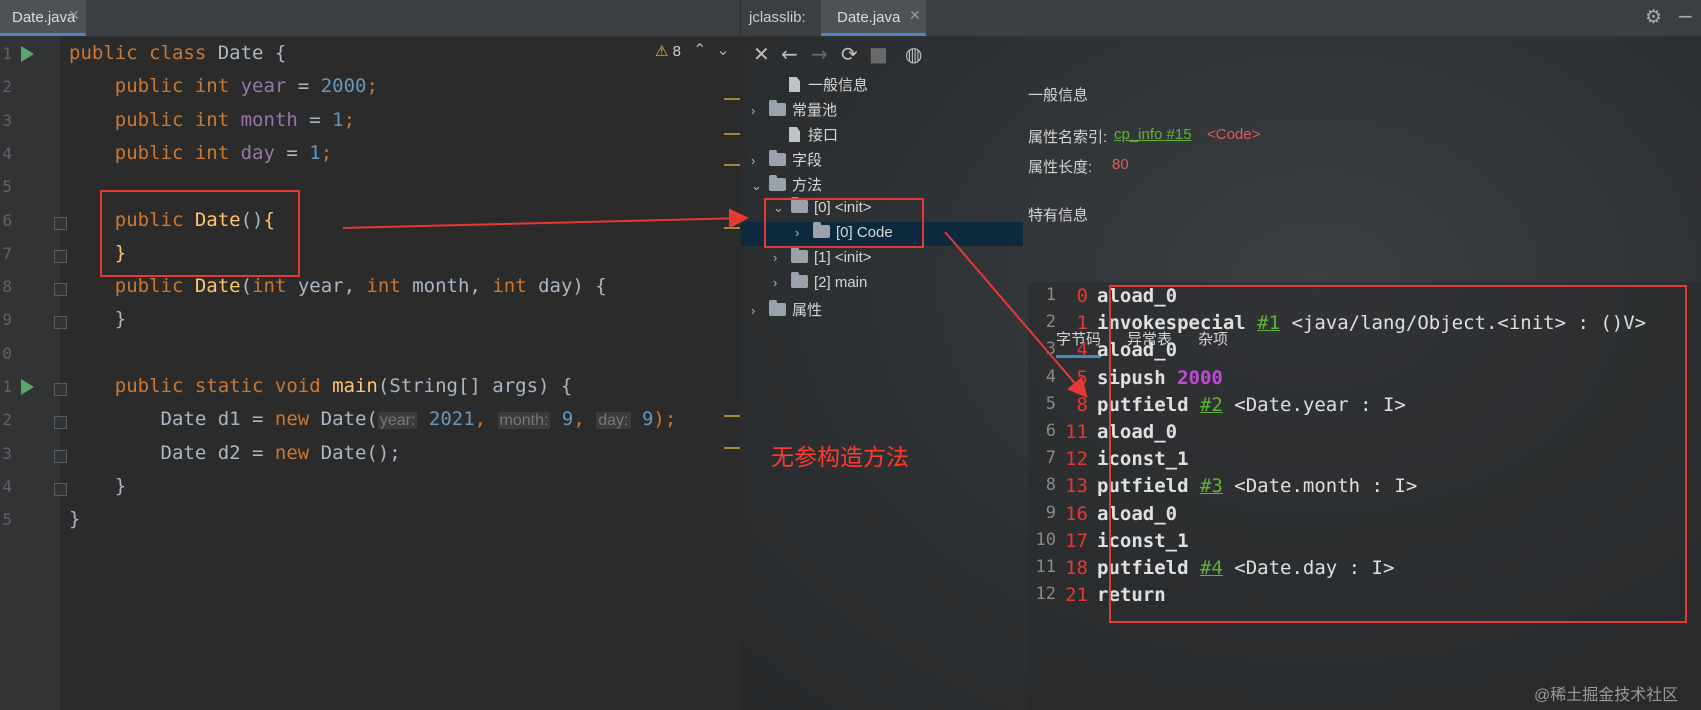  I want to click on annotation-arrows, so click(715, 303).